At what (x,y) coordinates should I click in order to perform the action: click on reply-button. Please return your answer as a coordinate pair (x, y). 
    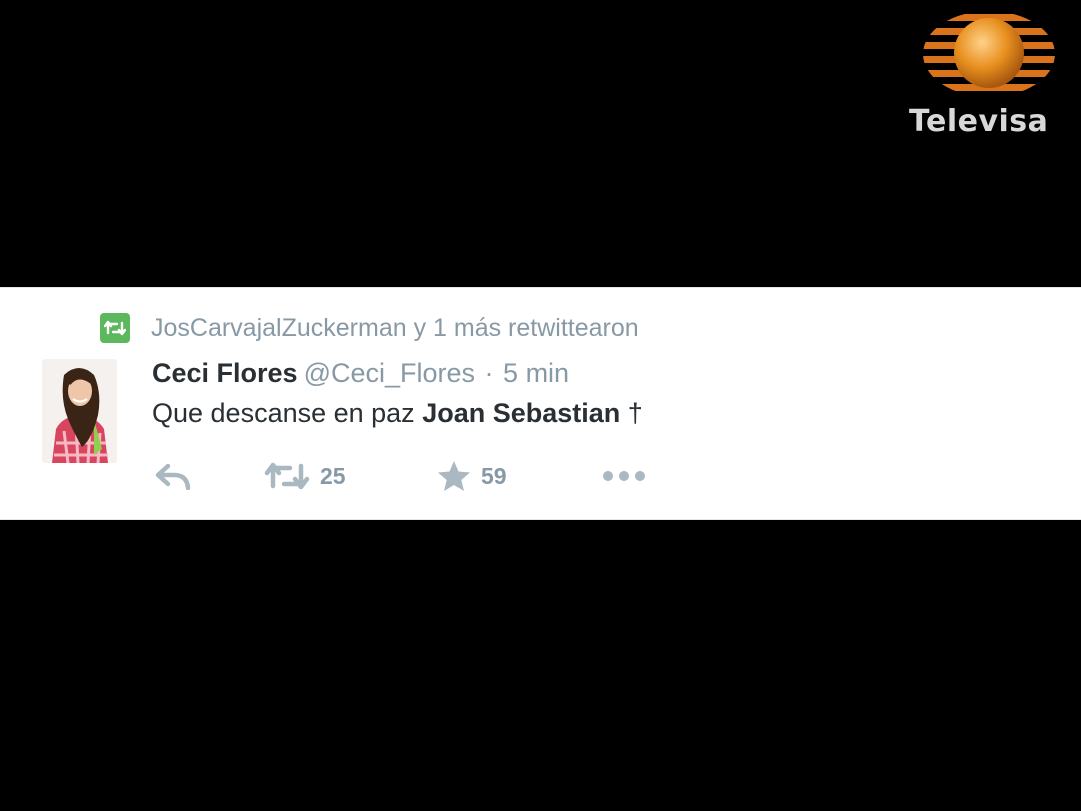
    Looking at the image, I should click on (173, 476).